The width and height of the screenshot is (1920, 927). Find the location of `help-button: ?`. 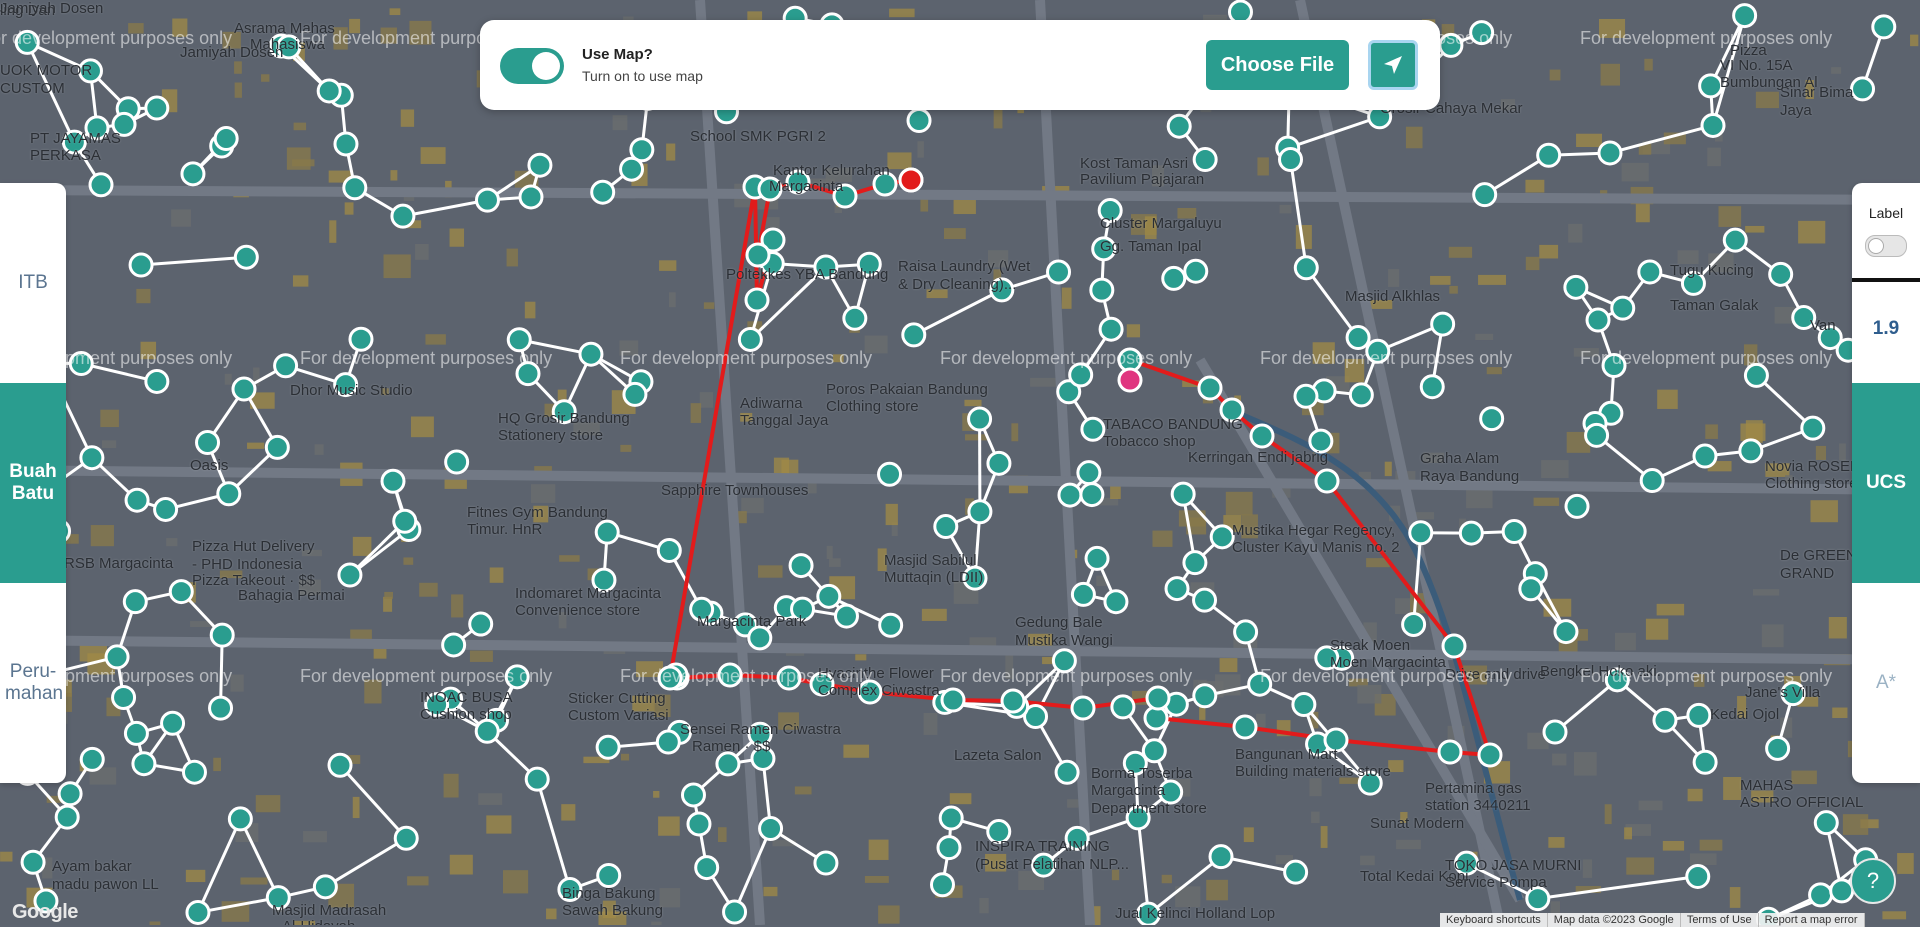

help-button: ? is located at coordinates (1873, 881).